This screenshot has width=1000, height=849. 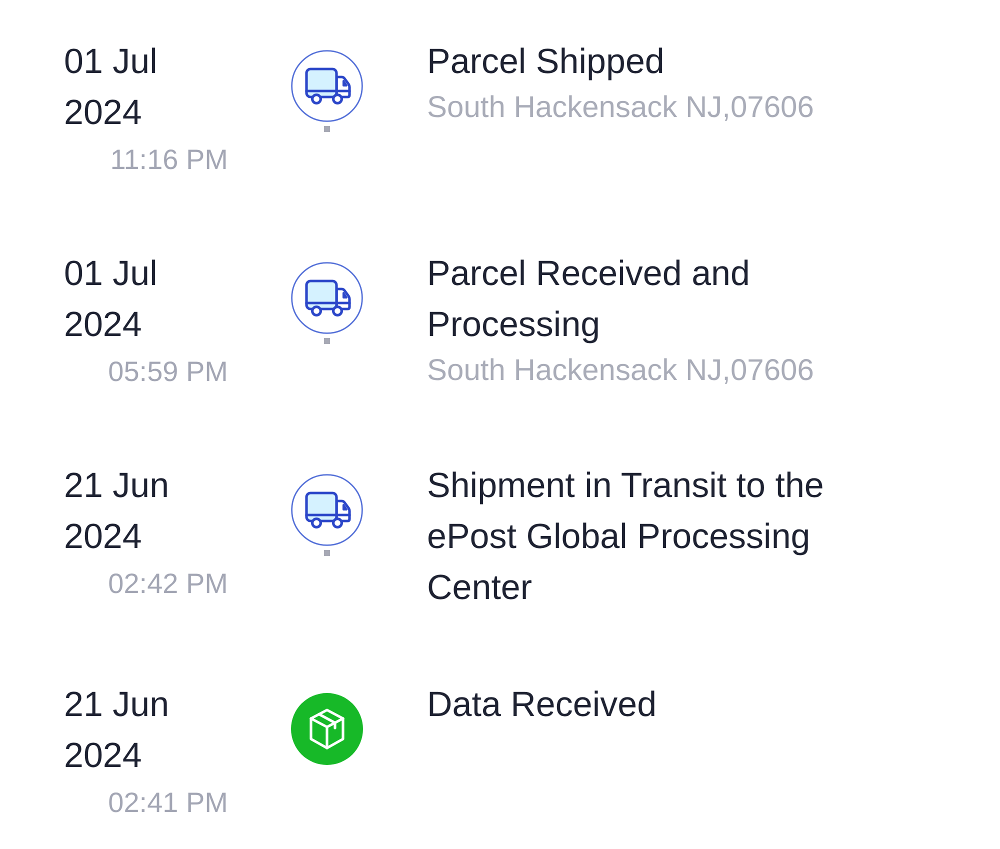 What do you see at coordinates (589, 299) in the screenshot?
I see `event-title: Parcel Received and Processing` at bounding box center [589, 299].